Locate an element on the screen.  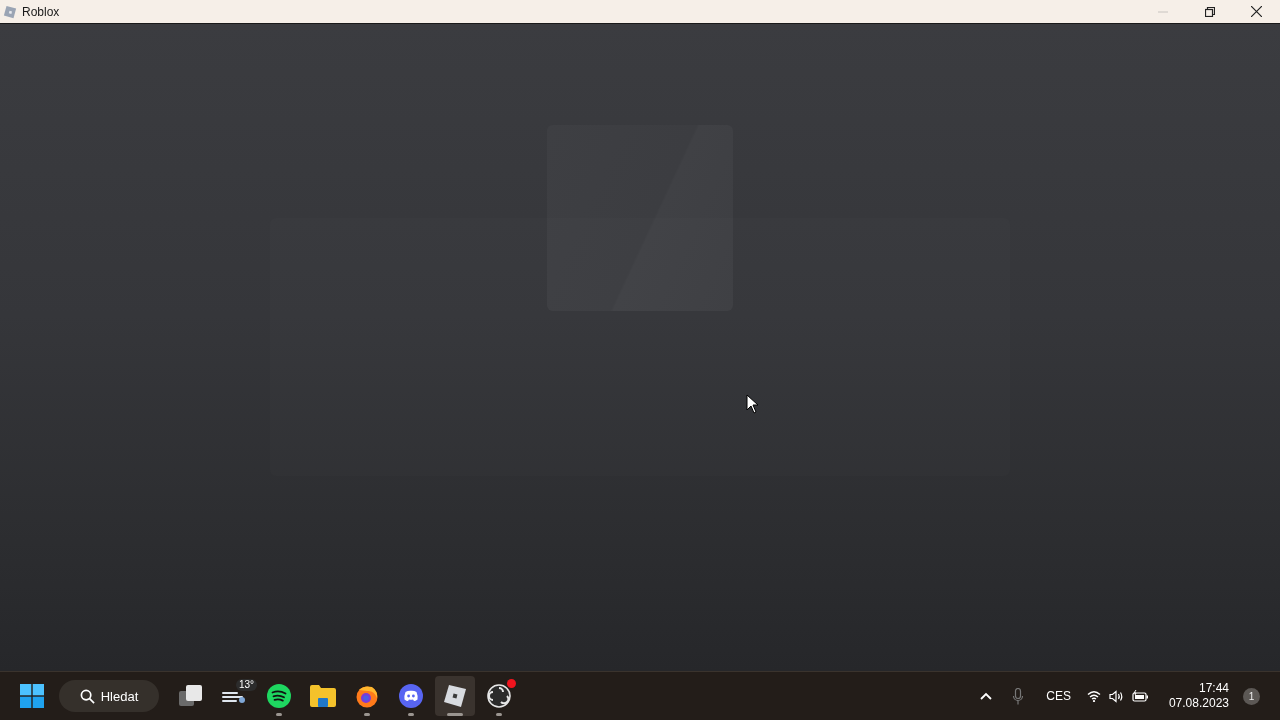
taskbar-app-button: 13° is located at coordinates (235, 696).